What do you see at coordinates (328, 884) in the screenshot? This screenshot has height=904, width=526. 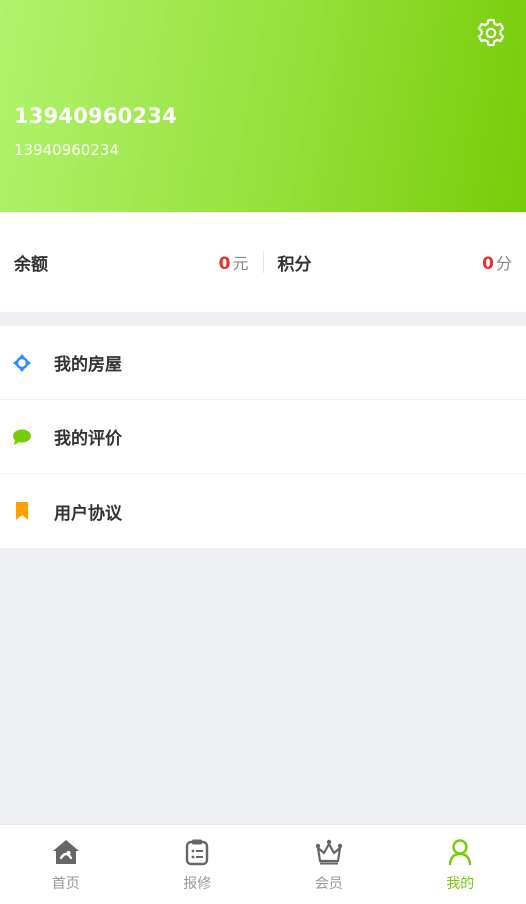 I see `tab-label: 会员` at bounding box center [328, 884].